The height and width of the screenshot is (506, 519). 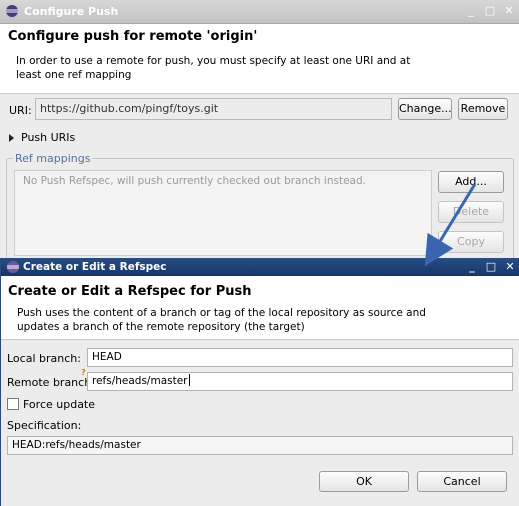 I want to click on window-title: Configure Push, so click(x=71, y=11).